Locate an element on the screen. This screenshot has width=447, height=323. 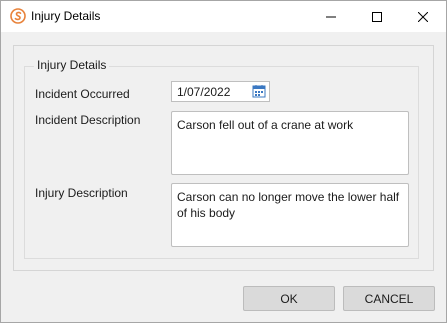
cancel-button: CANCEL is located at coordinates (389, 298).